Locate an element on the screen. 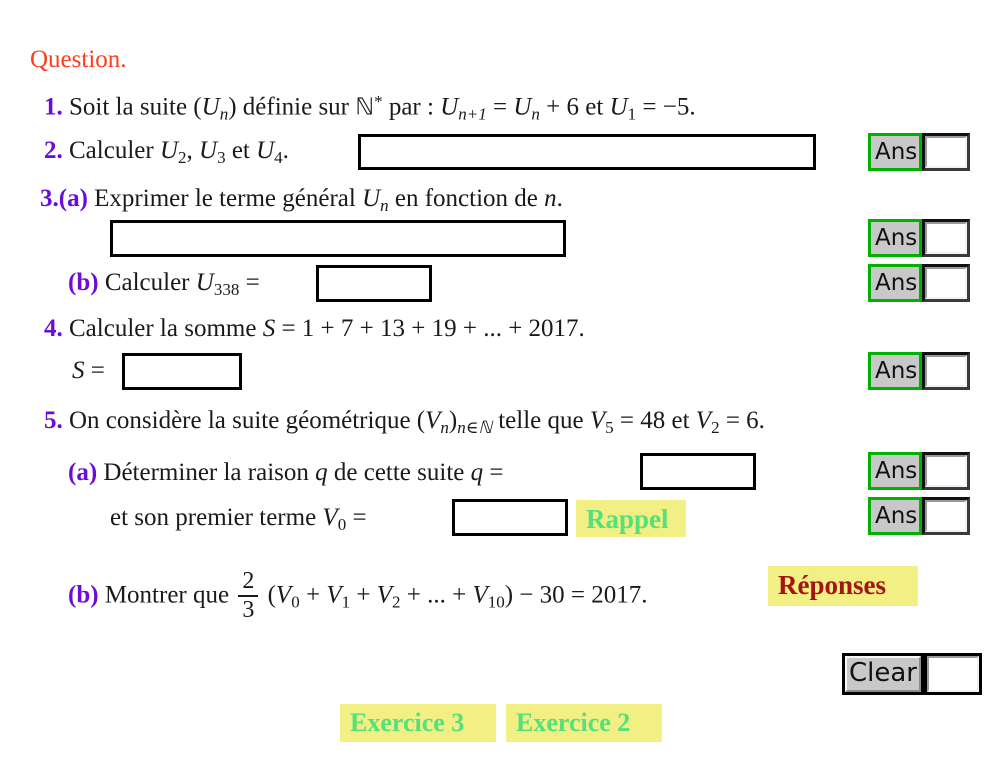  question-2-number: 2. is located at coordinates (53, 150).